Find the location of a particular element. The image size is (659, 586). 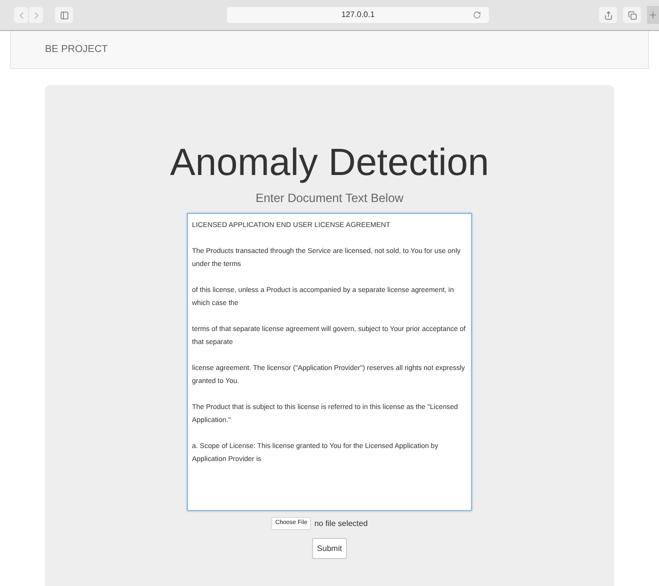

reload-icon is located at coordinates (477, 15).